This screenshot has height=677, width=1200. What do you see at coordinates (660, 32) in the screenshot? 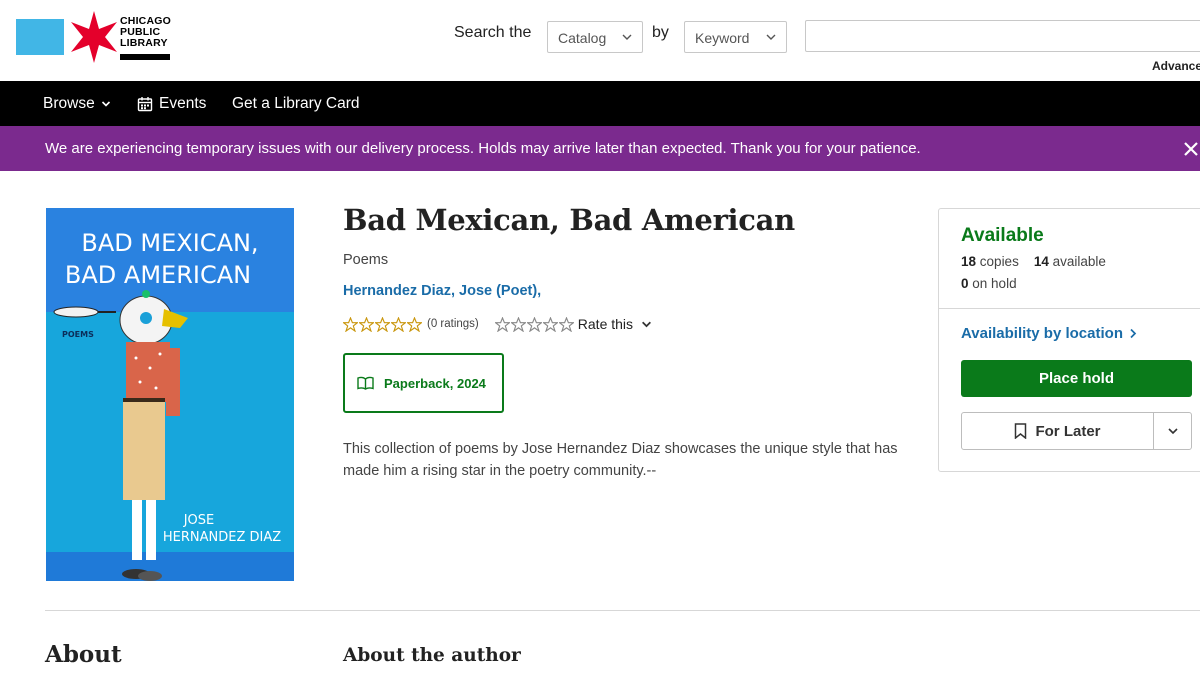
I see `search-by-label: by` at bounding box center [660, 32].